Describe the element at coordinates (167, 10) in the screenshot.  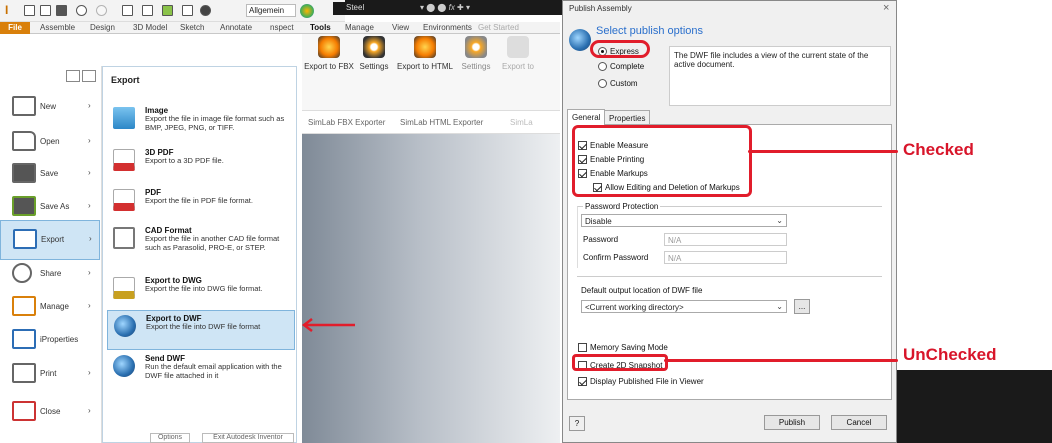
I see `update-icon` at that location.